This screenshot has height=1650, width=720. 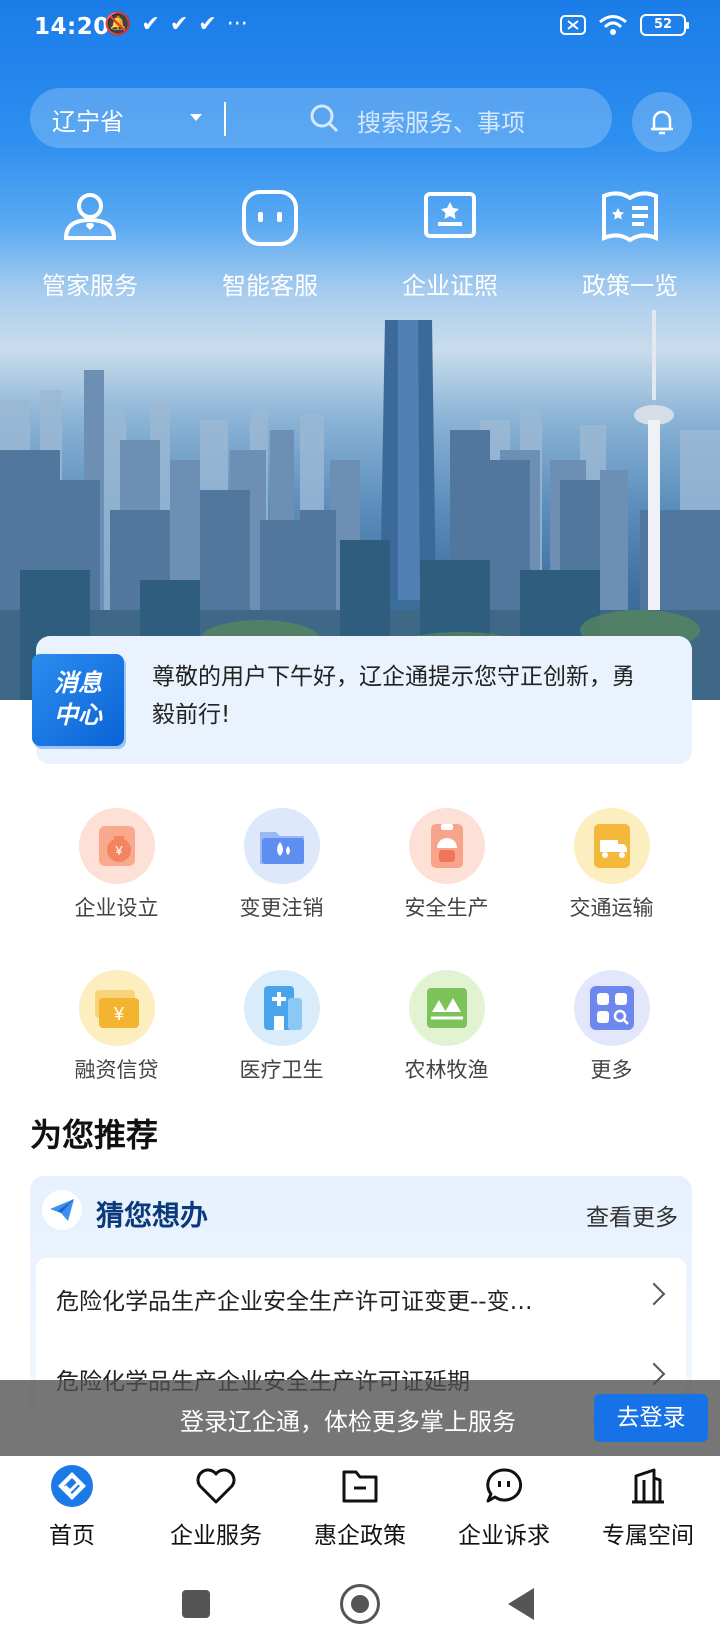 What do you see at coordinates (648, 1486) in the screenshot?
I see `building-icon` at bounding box center [648, 1486].